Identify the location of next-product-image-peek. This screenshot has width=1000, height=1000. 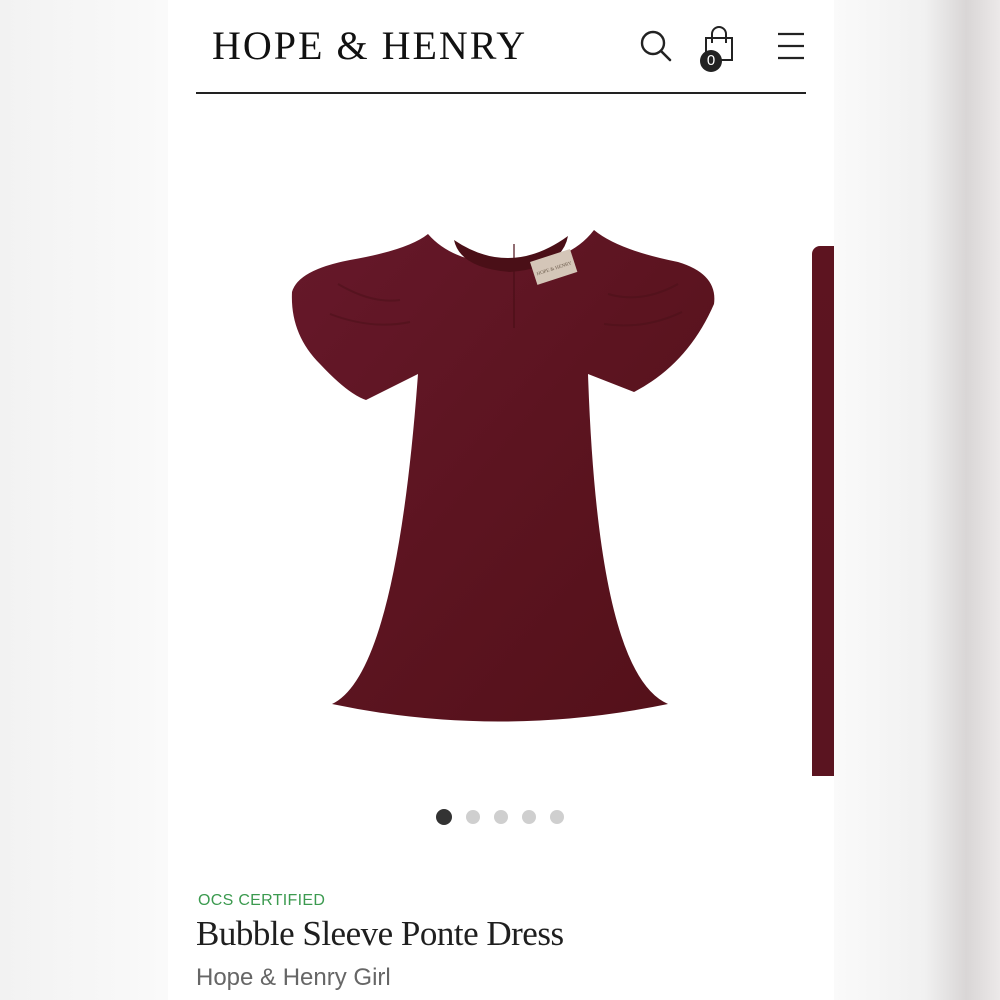
(823, 511).